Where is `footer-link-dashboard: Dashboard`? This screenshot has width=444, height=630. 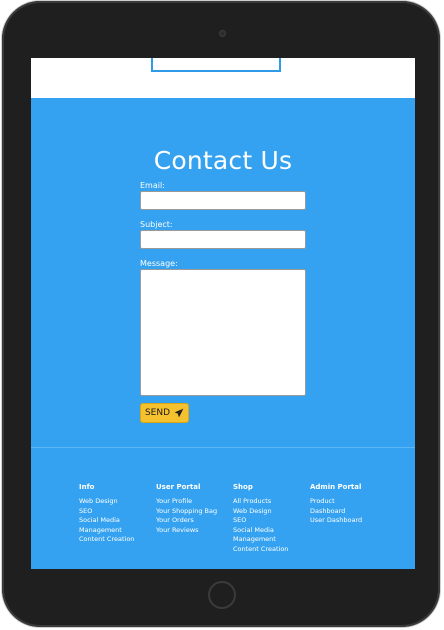 footer-link-dashboard: Dashboard is located at coordinates (350, 512).